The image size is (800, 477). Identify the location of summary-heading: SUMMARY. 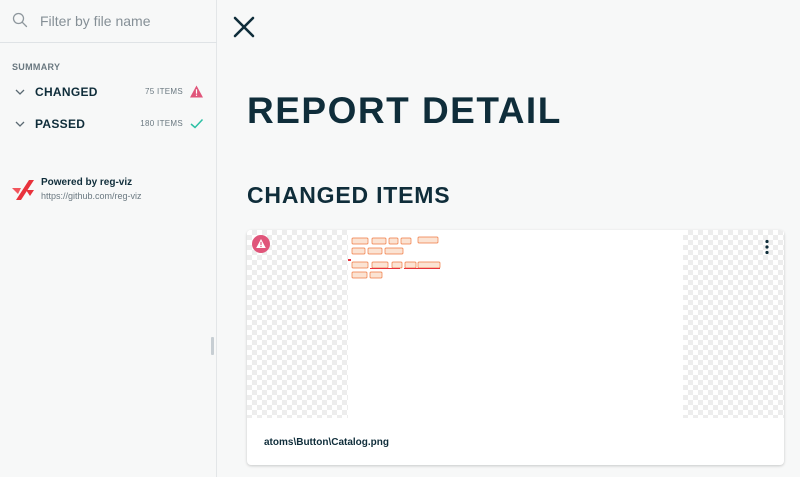
(36, 67).